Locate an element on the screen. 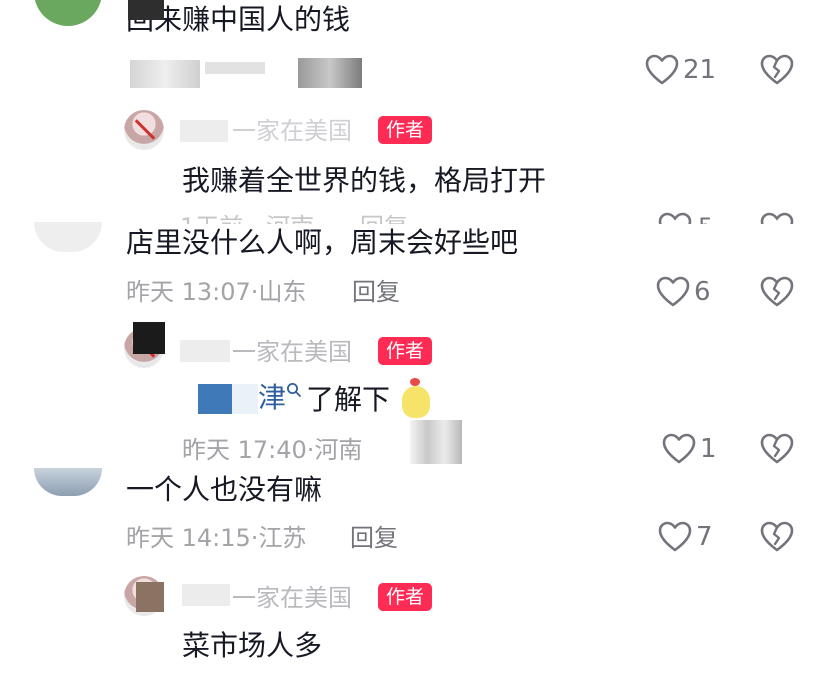 The image size is (828, 676). comment-time: 昨天 17:40 is located at coordinates (244, 450).